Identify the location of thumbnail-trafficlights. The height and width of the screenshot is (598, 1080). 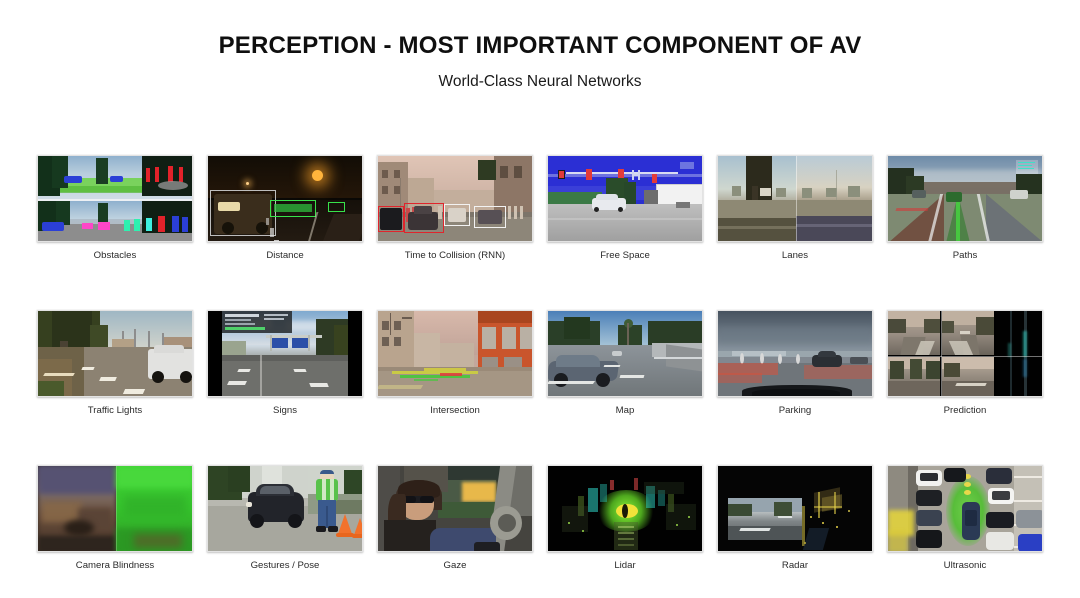
(115, 353).